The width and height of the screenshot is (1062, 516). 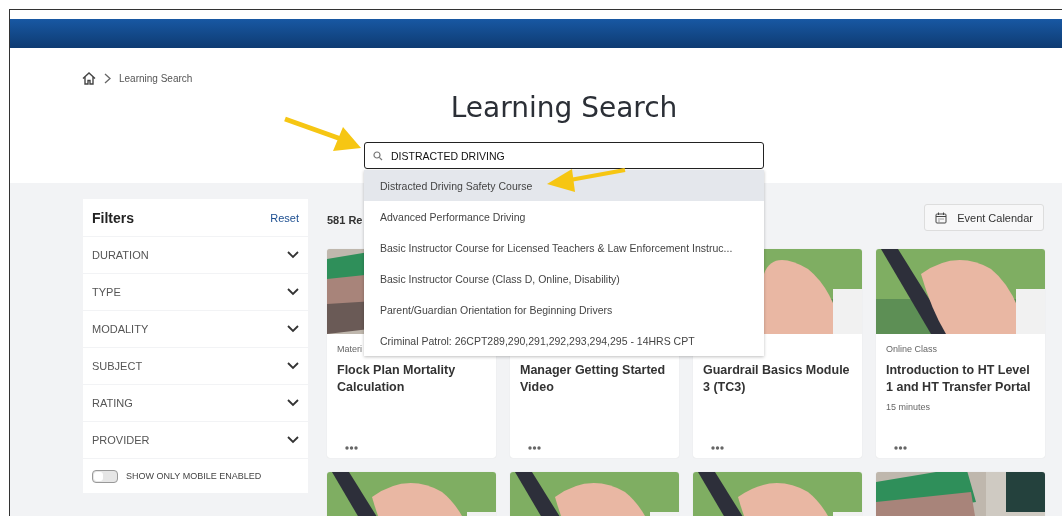 I want to click on course-title: Flock Plan Mortality Calculation, so click(x=397, y=379).